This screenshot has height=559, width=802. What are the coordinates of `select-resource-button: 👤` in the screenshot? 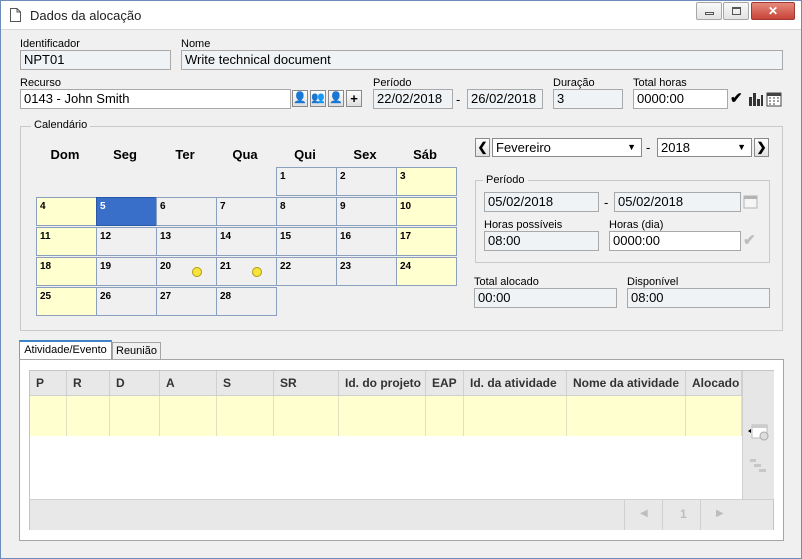 It's located at (300, 98).